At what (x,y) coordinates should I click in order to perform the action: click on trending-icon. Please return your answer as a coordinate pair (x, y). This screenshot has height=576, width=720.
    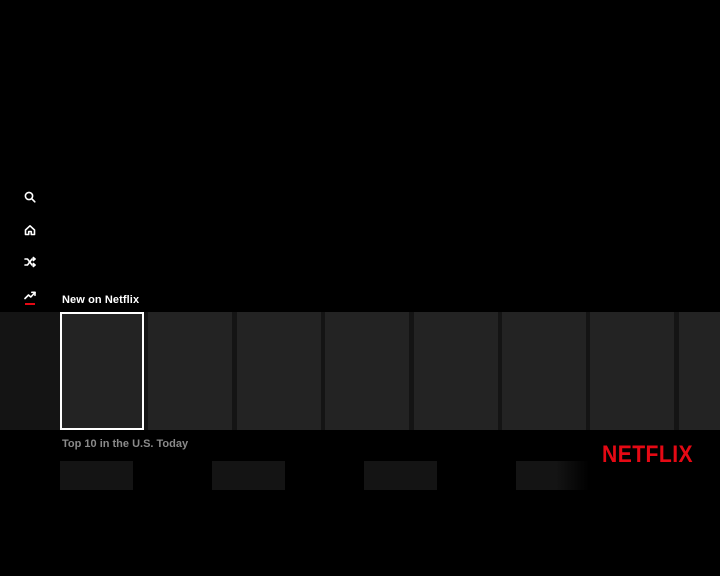
    Looking at the image, I should click on (30, 295).